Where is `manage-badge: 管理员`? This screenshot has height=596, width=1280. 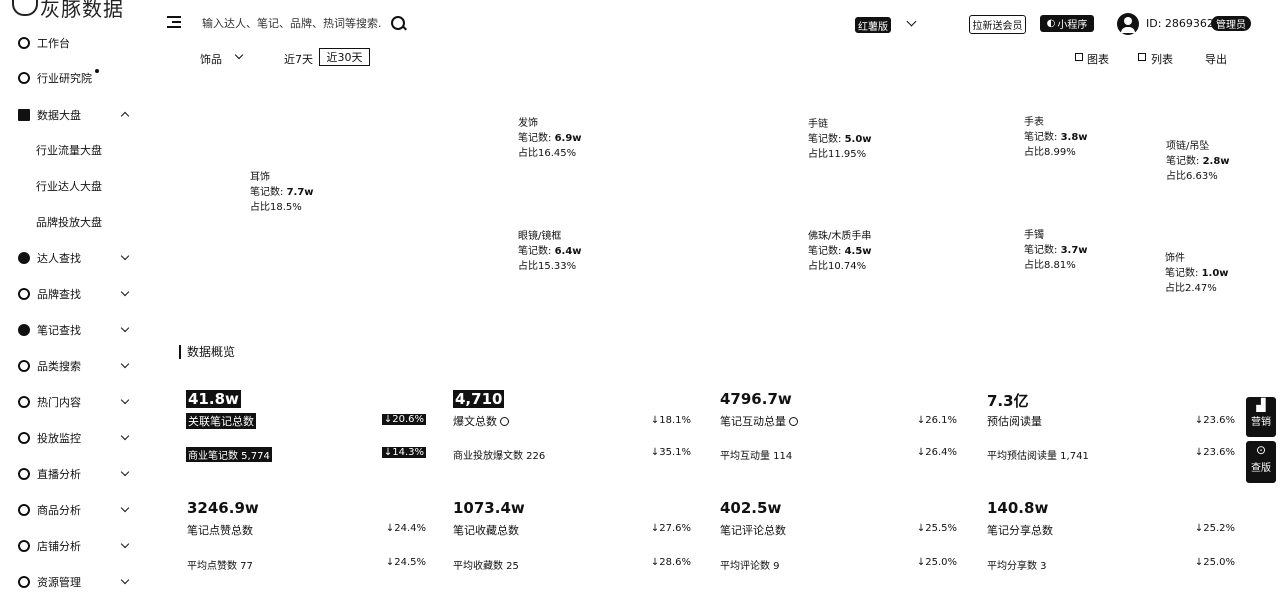
manage-badge: 管理员 is located at coordinates (1231, 23).